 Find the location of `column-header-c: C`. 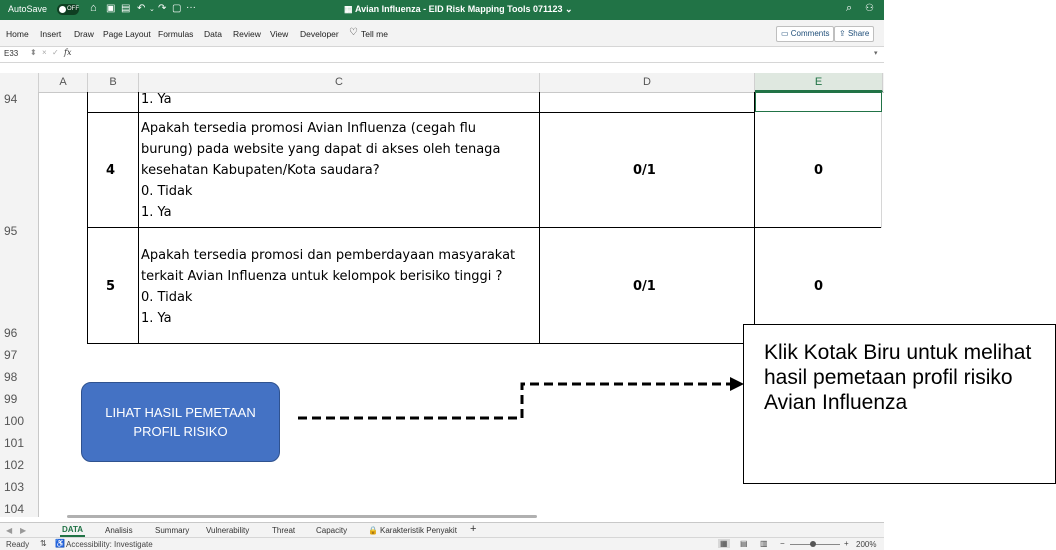

column-header-c: C is located at coordinates (339, 82).